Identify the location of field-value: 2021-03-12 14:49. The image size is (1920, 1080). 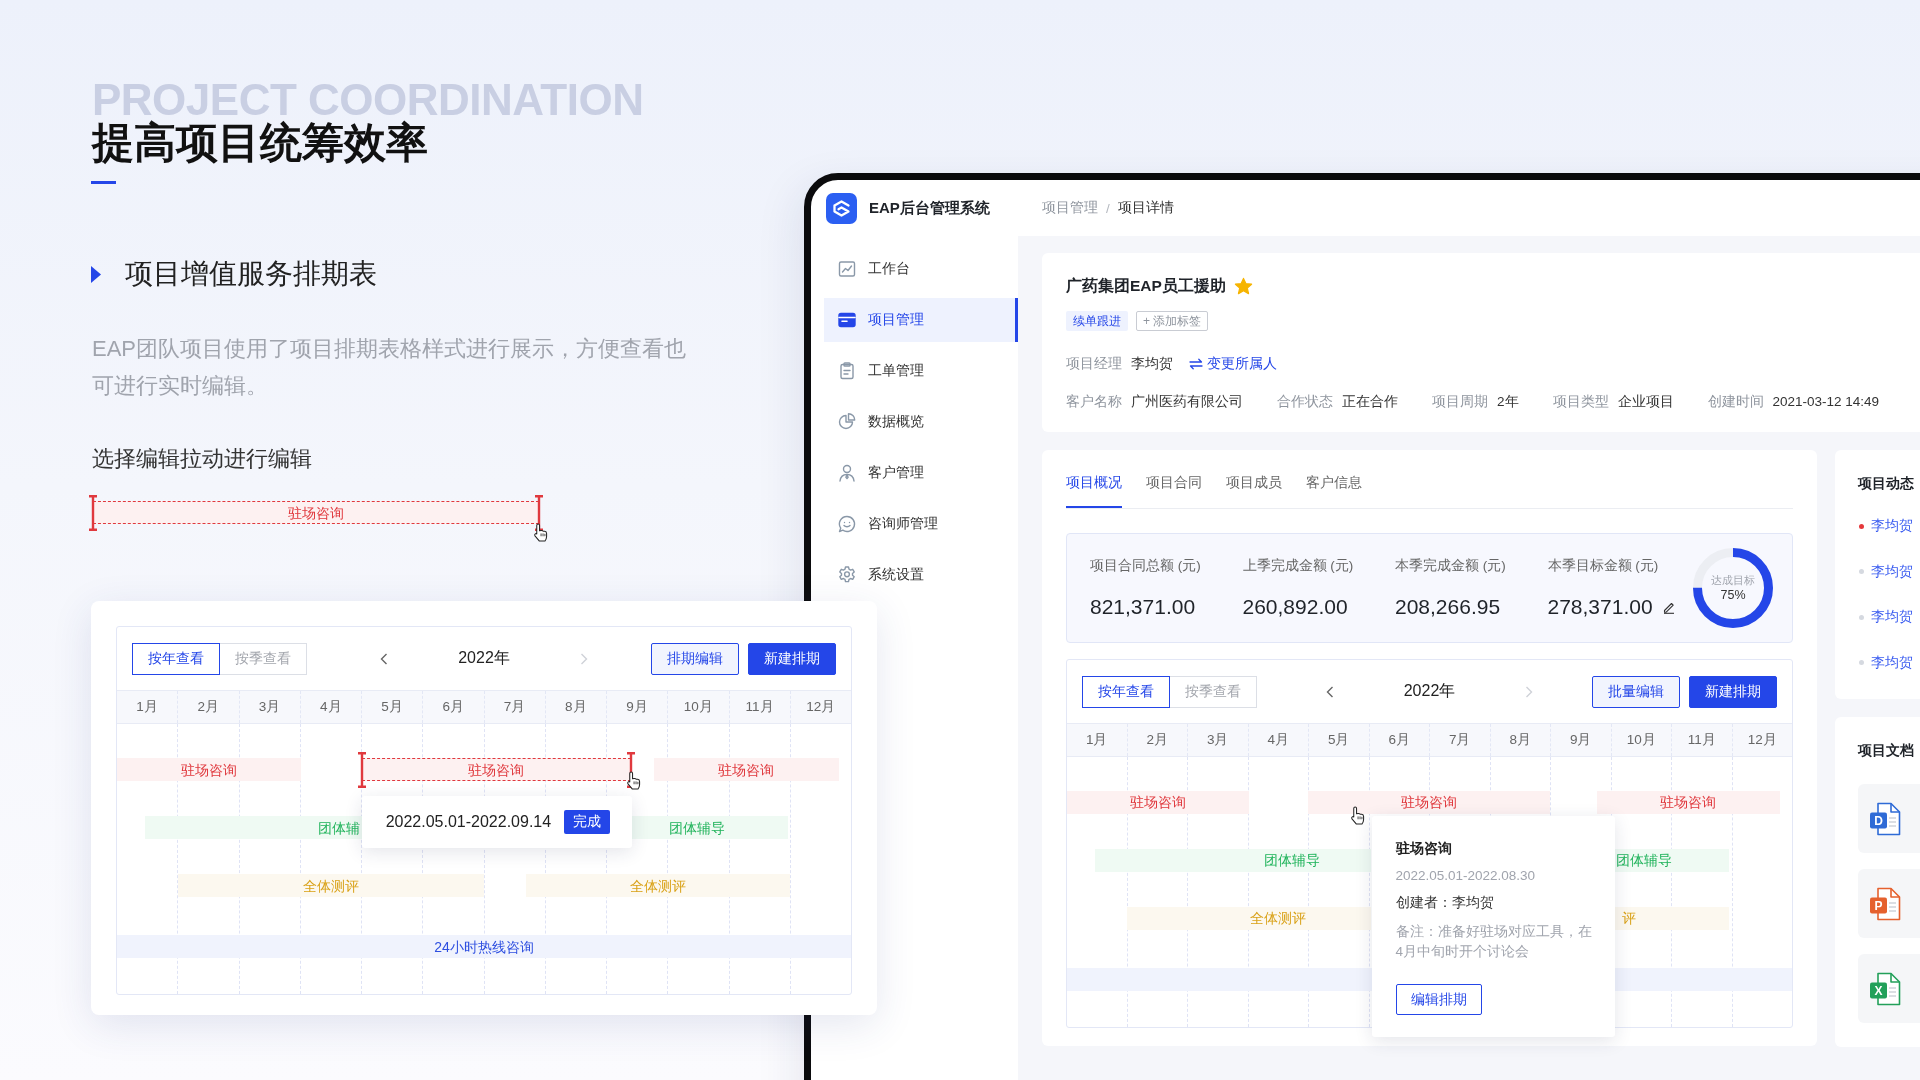
(1826, 402).